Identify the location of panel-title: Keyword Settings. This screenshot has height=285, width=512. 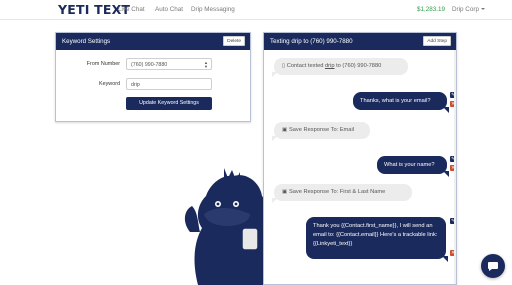
(86, 41).